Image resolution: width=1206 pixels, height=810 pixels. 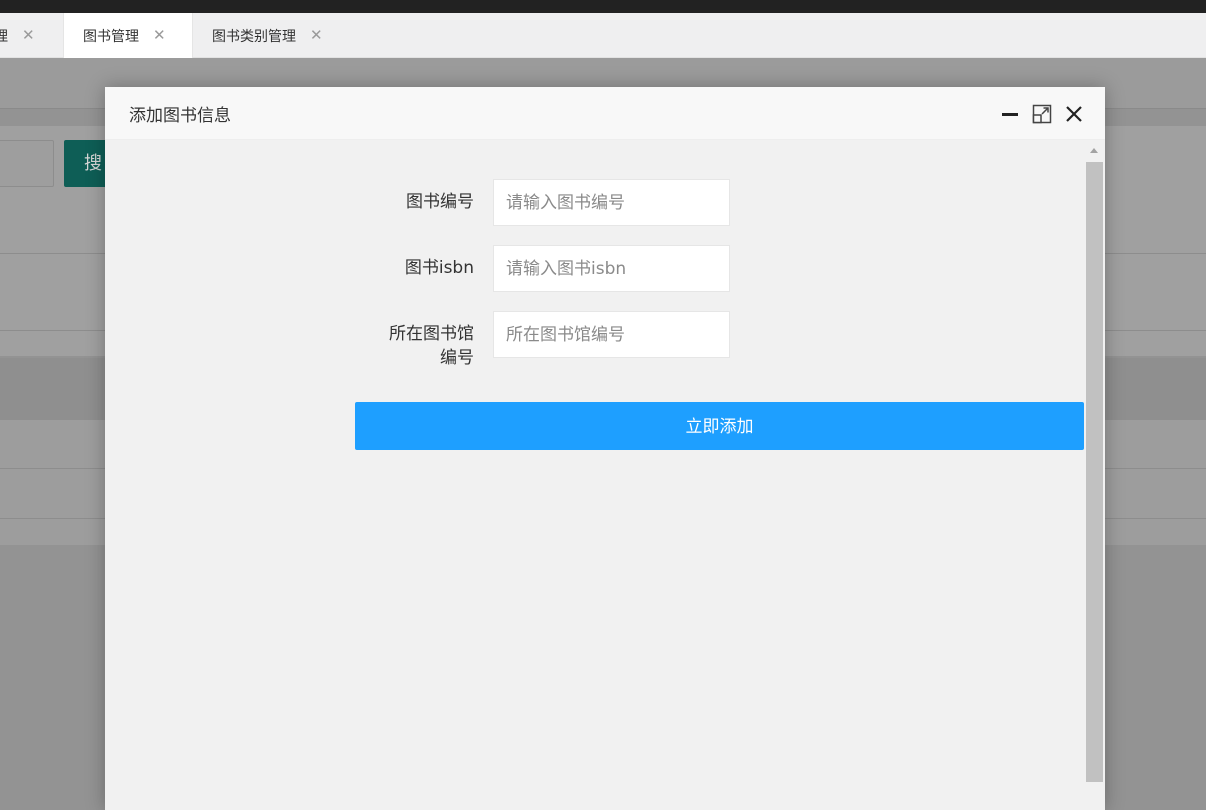 I want to click on tab-book-category-management: 图书类别管理 ✕, so click(x=269, y=35).